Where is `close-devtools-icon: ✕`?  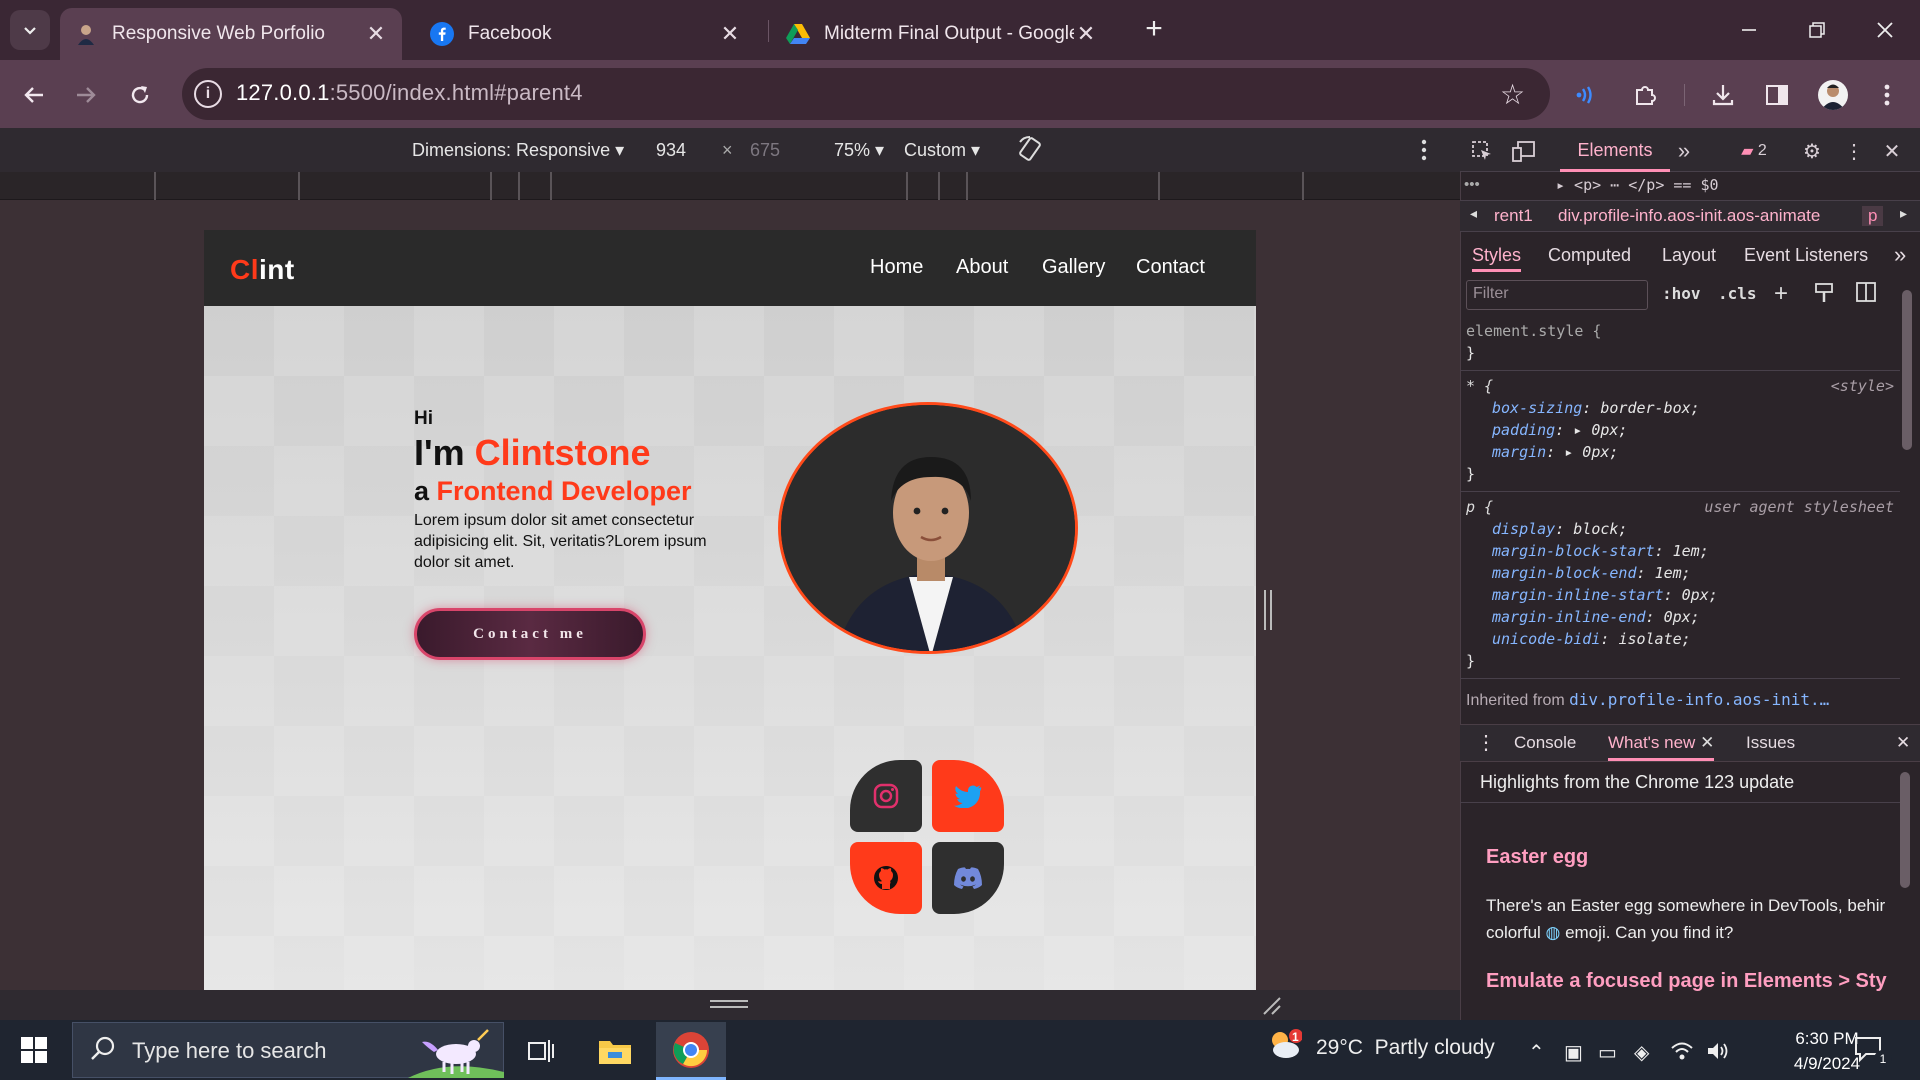 close-devtools-icon: ✕ is located at coordinates (1892, 151).